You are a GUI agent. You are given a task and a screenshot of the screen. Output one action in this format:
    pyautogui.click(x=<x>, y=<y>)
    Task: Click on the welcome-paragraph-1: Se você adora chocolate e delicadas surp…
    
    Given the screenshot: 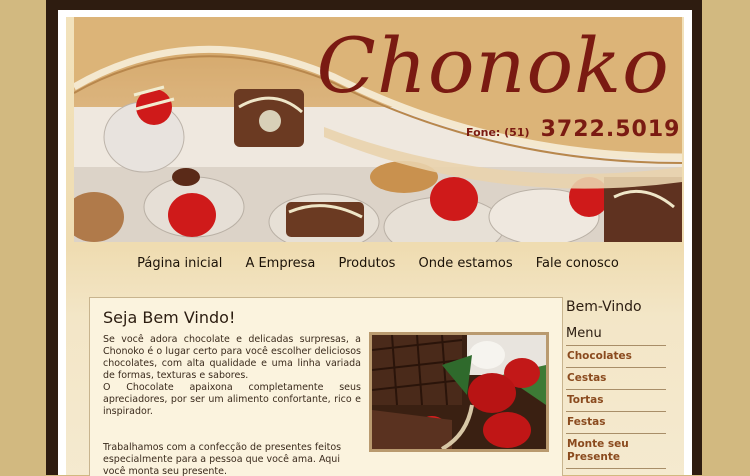 What is the action you would take?
    pyautogui.click(x=232, y=357)
    